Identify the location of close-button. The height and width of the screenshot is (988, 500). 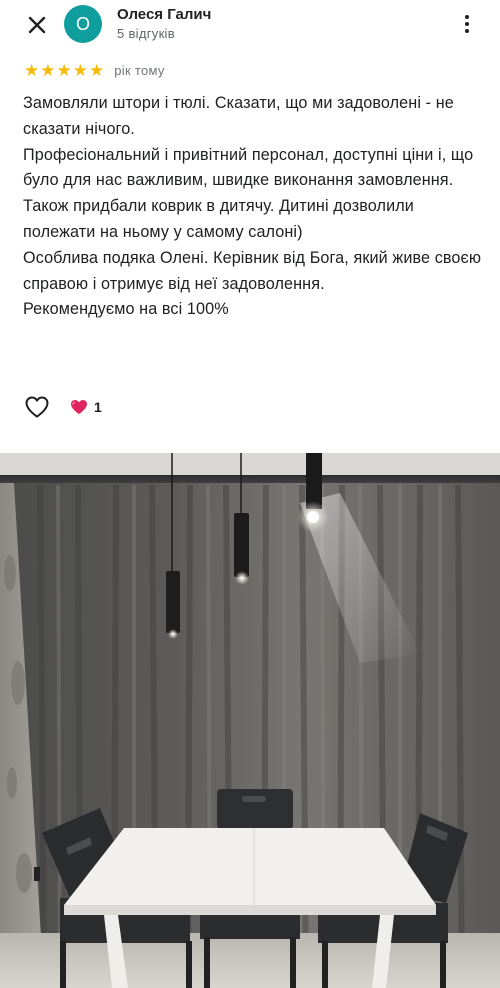
(37, 25).